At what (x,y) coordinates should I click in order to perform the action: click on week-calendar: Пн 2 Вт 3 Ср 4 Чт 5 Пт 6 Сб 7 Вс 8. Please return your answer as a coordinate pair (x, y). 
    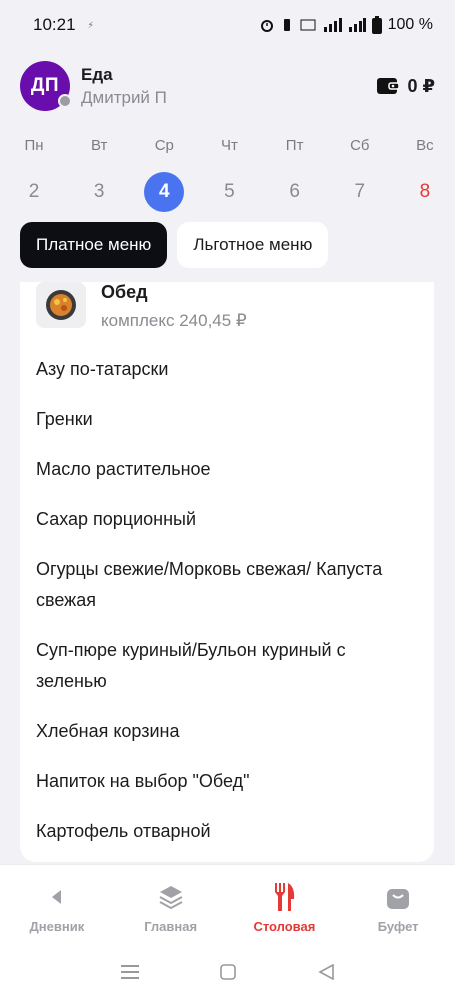
    Looking at the image, I should click on (227, 172).